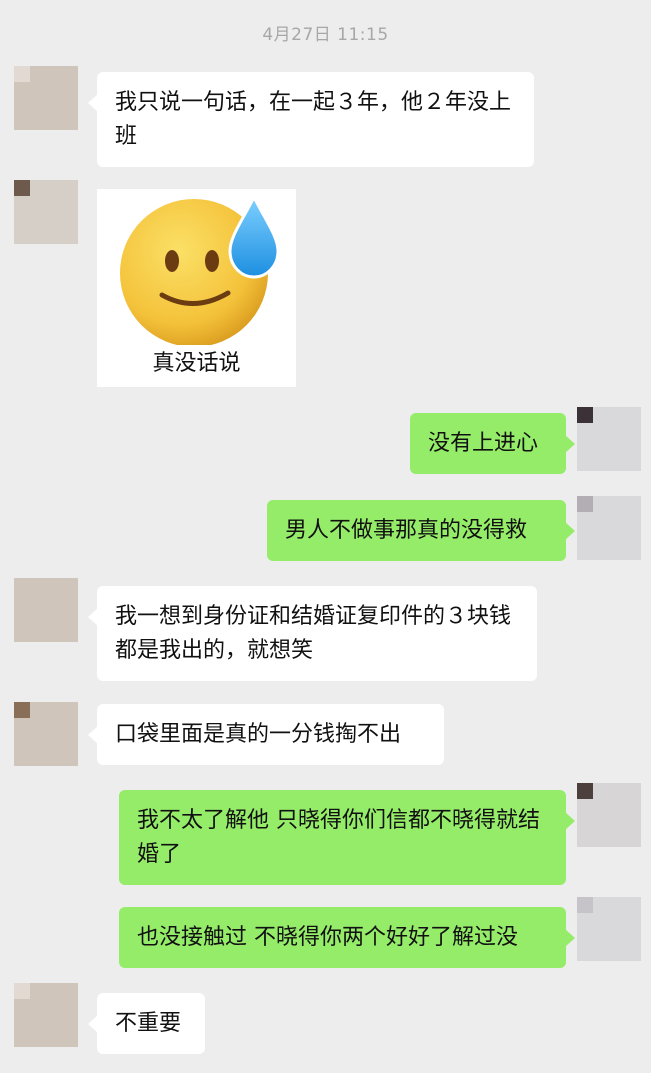  I want to click on message-bubble: 我一想到身份证和结婚证复印件的３块钱都是我出的，就想笑, so click(312, 633).